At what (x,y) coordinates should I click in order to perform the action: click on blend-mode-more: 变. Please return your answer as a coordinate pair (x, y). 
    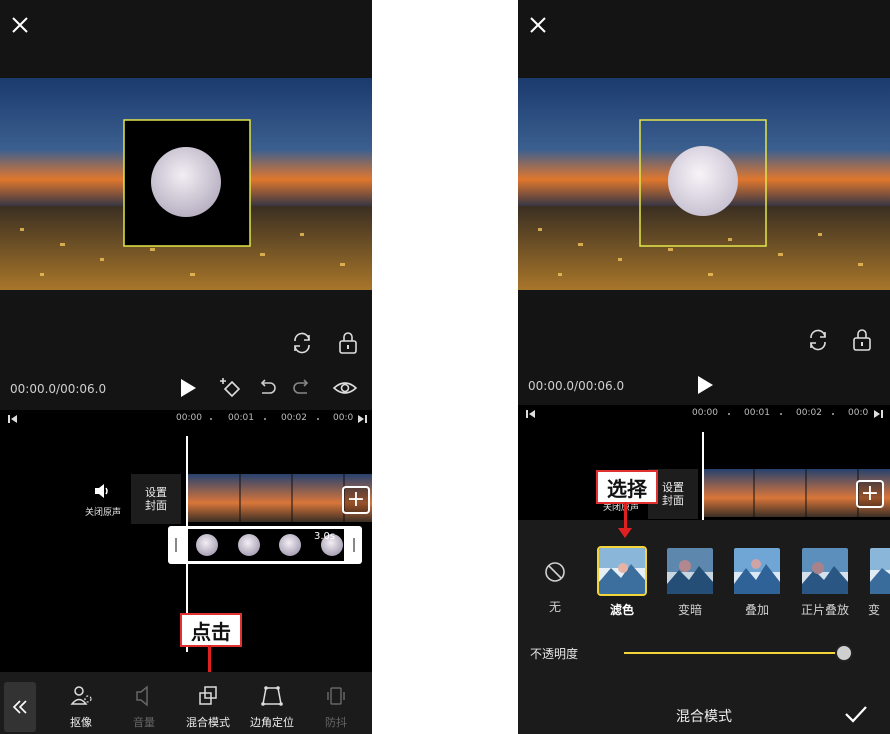
    Looking at the image, I should click on (879, 582).